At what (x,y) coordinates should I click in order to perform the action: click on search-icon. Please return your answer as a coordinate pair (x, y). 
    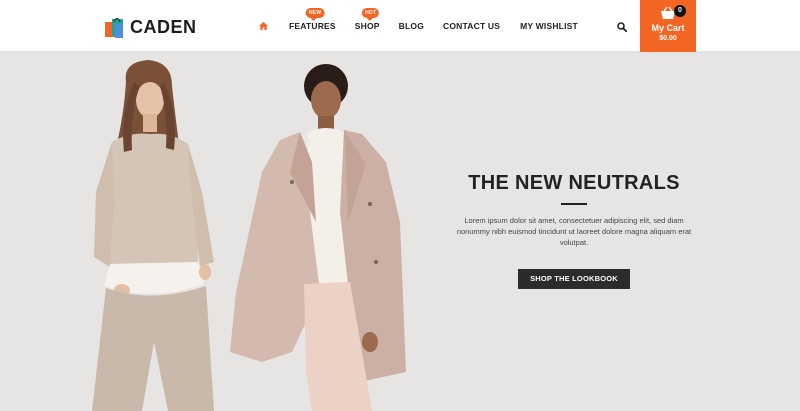
    Looking at the image, I should click on (622, 27).